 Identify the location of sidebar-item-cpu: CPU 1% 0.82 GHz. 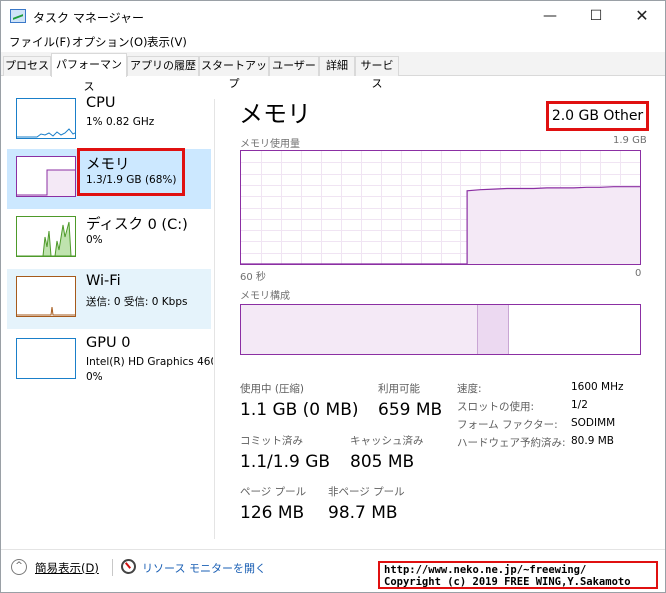
(109, 121).